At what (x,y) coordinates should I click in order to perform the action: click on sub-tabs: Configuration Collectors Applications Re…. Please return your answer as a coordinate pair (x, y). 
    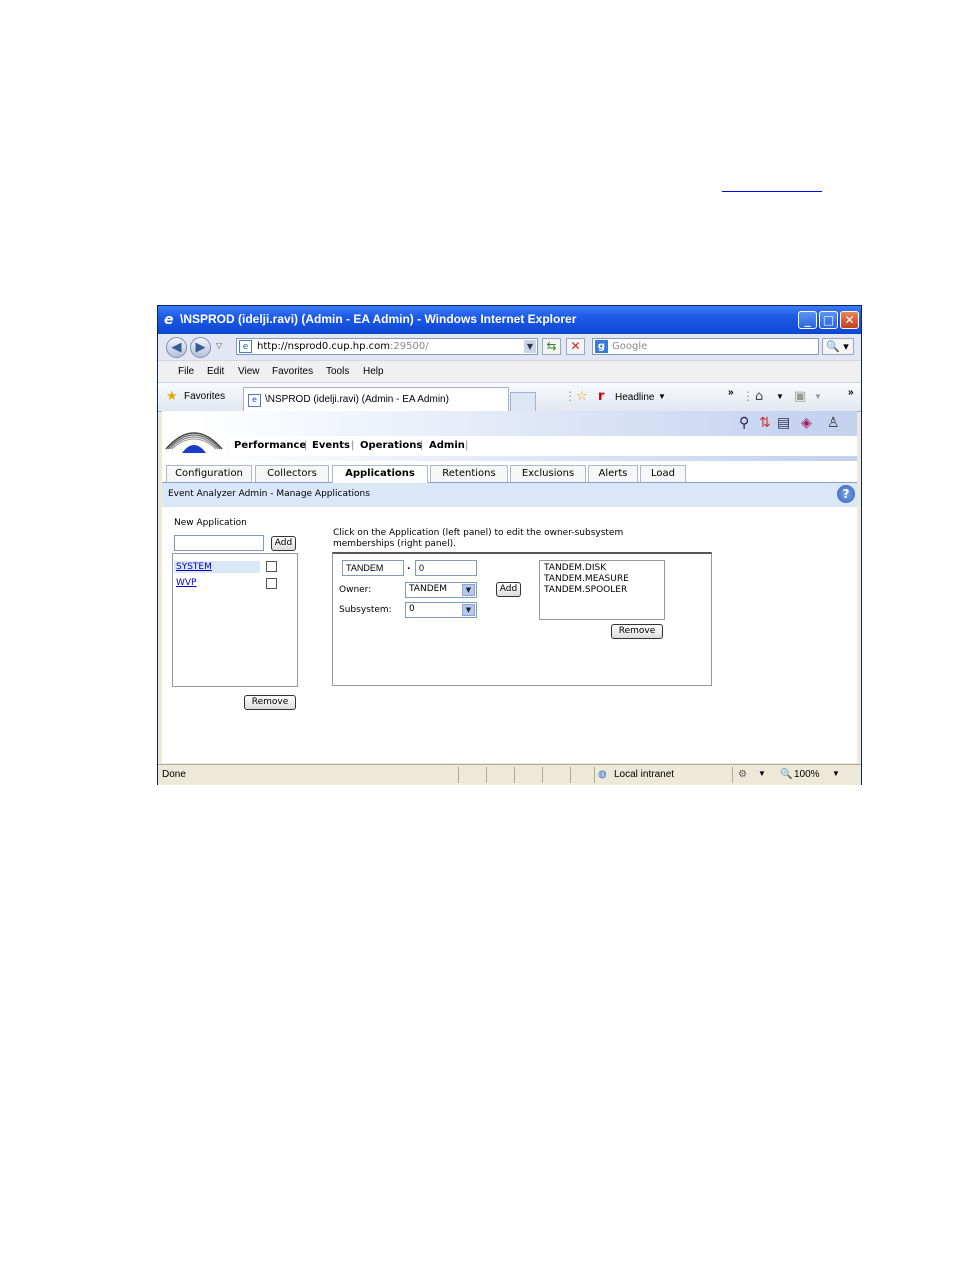
    Looking at the image, I should click on (509, 473).